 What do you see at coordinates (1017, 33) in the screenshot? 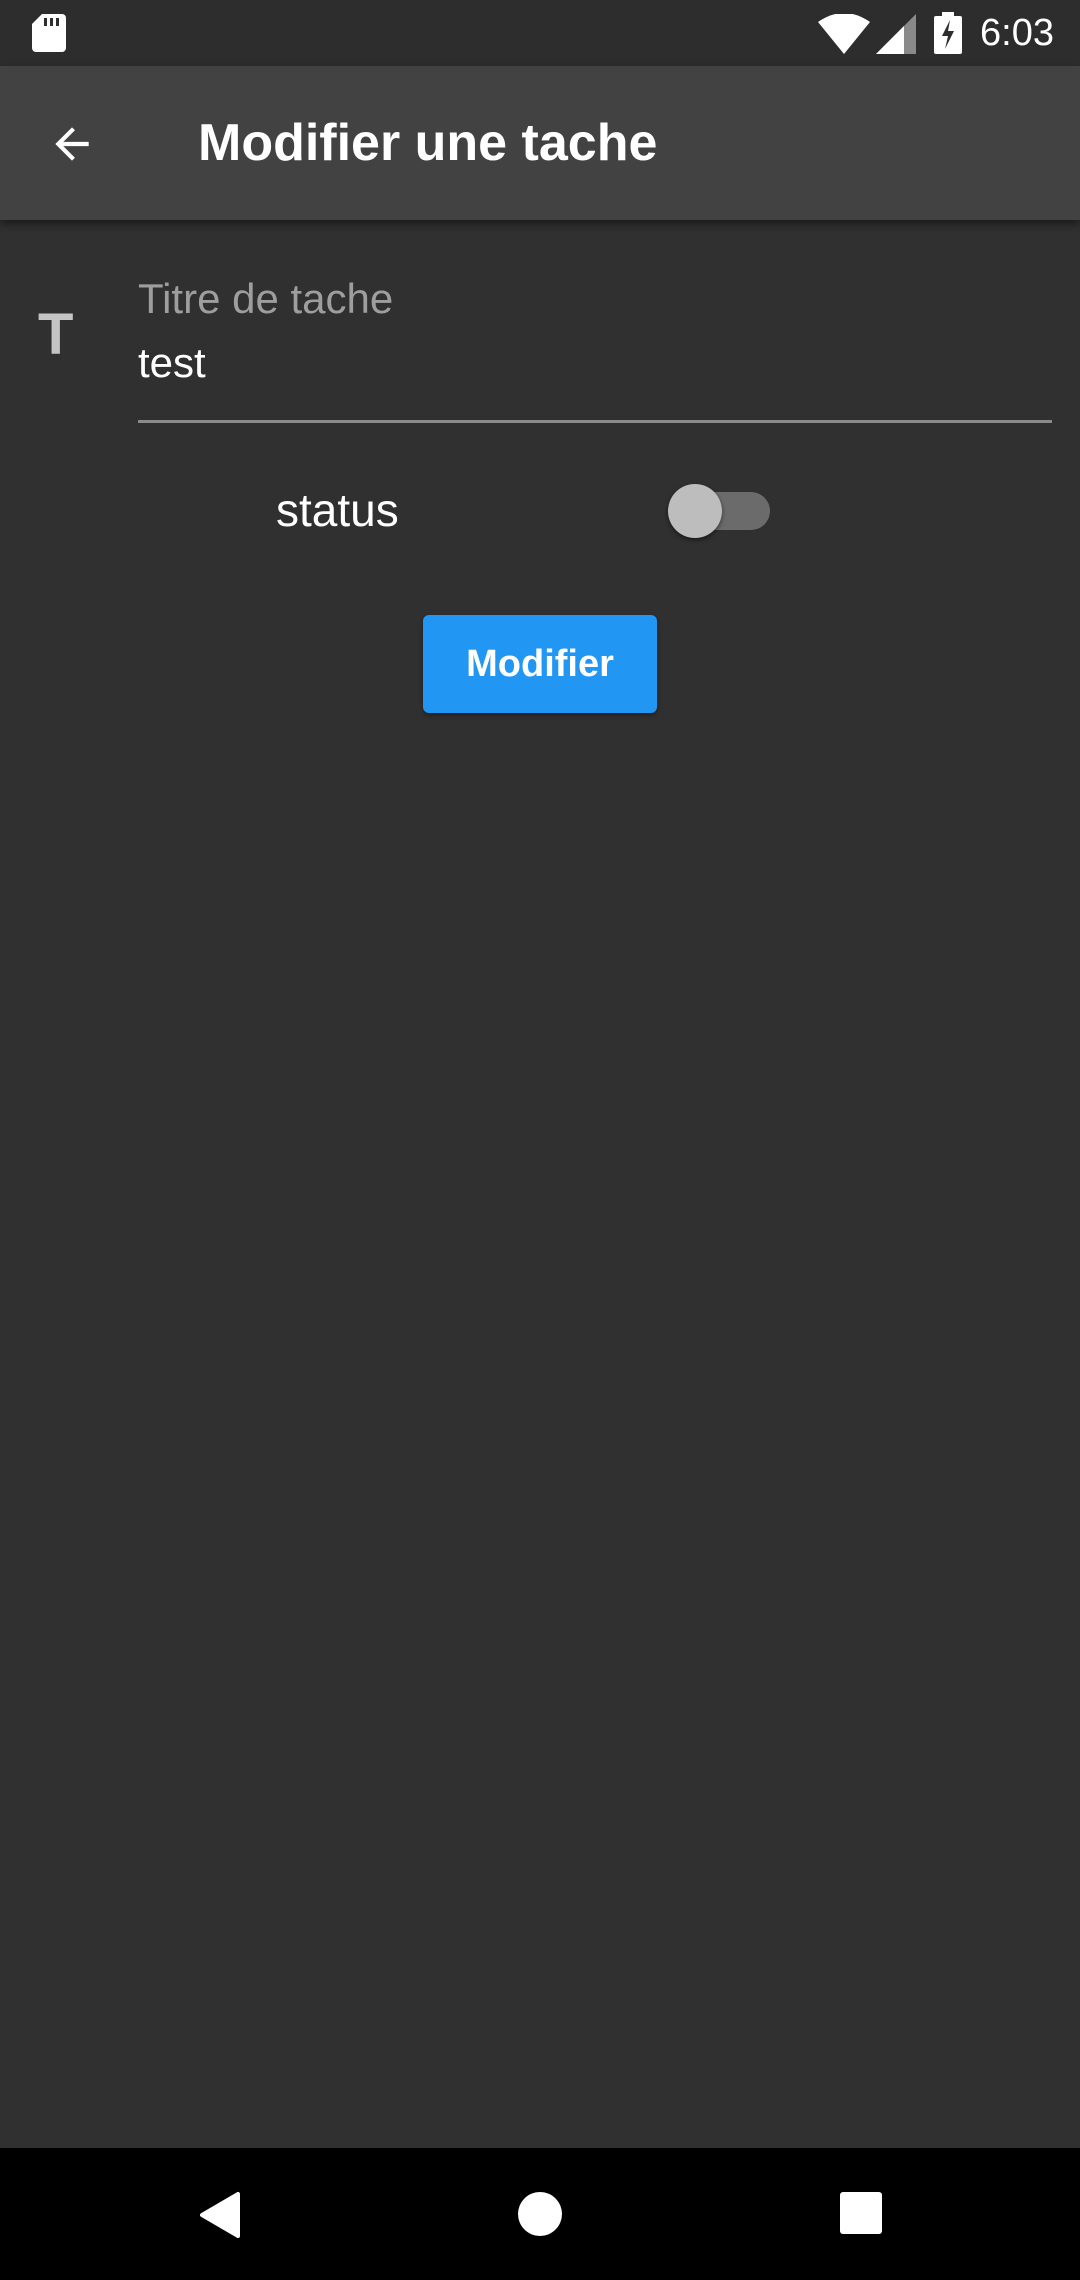
I see `status-clock: 6:03` at bounding box center [1017, 33].